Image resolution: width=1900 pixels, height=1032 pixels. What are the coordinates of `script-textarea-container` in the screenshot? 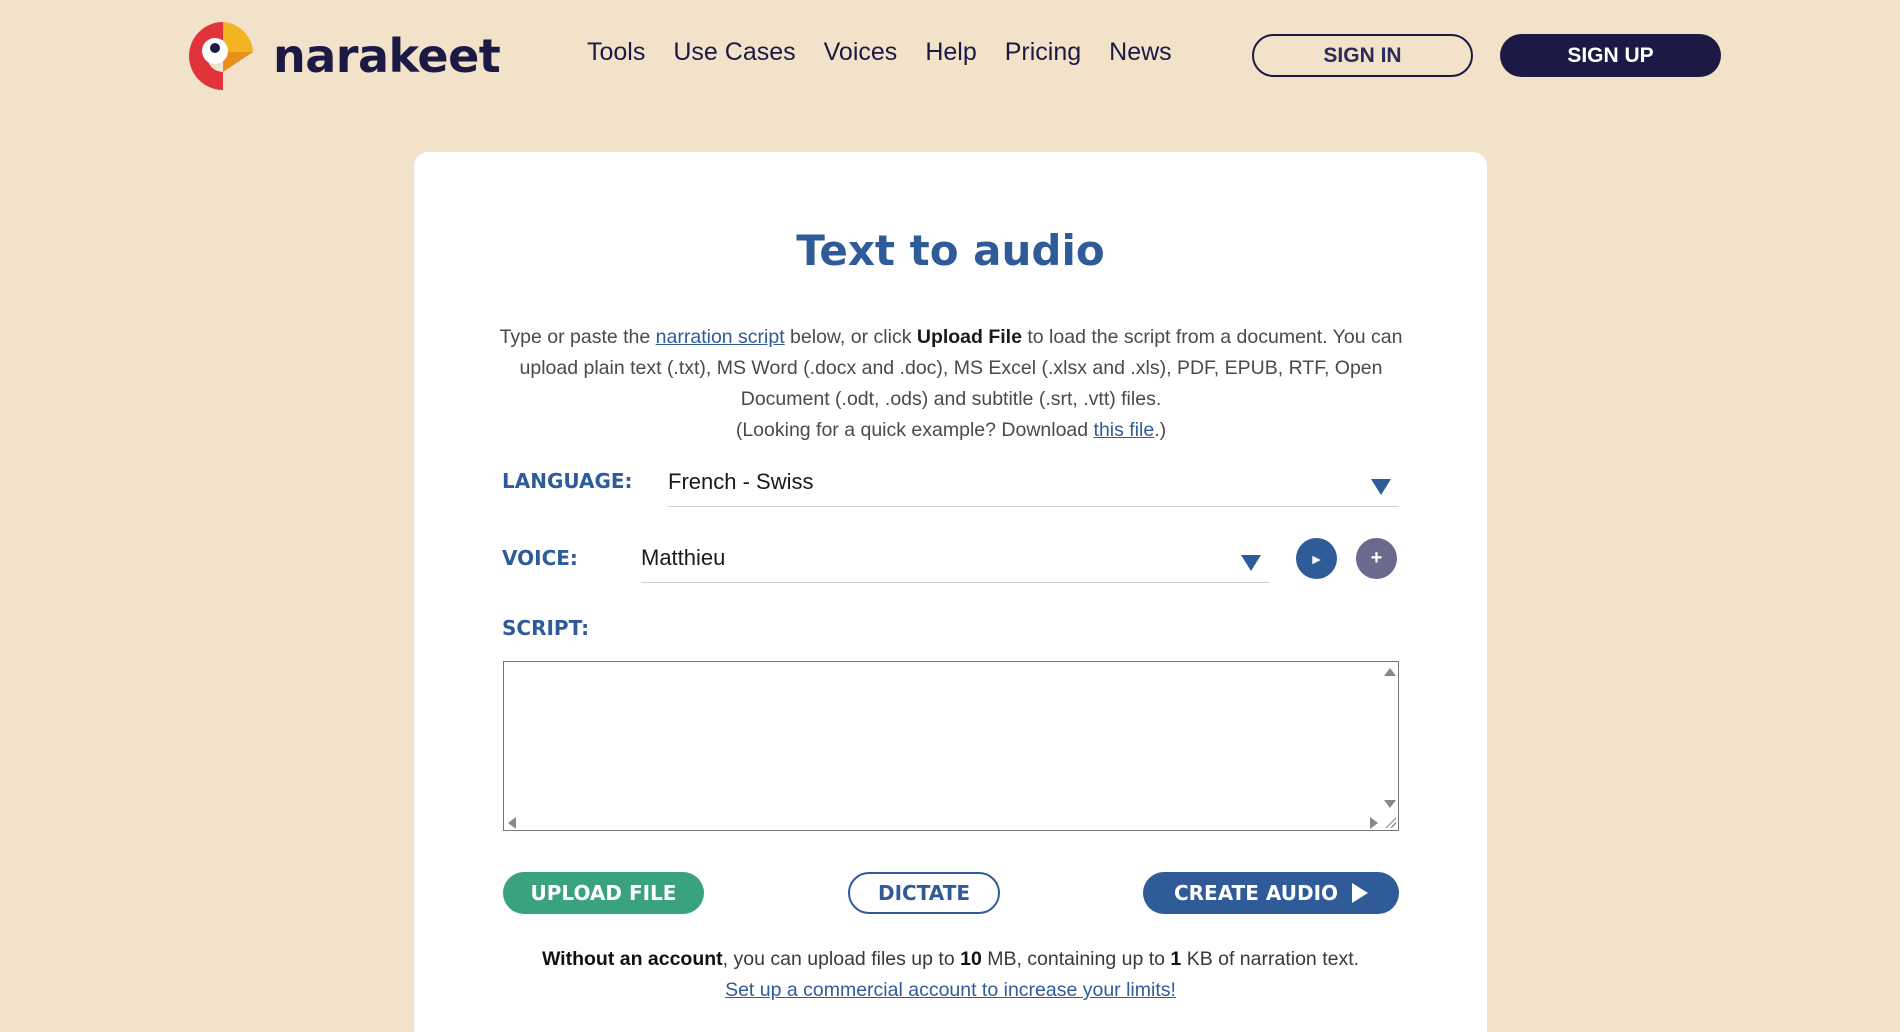 It's located at (951, 746).